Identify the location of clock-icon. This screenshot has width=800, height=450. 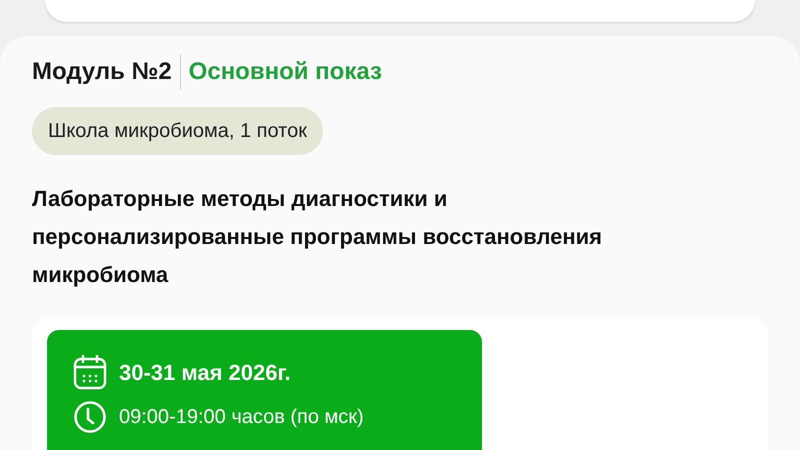
(90, 417).